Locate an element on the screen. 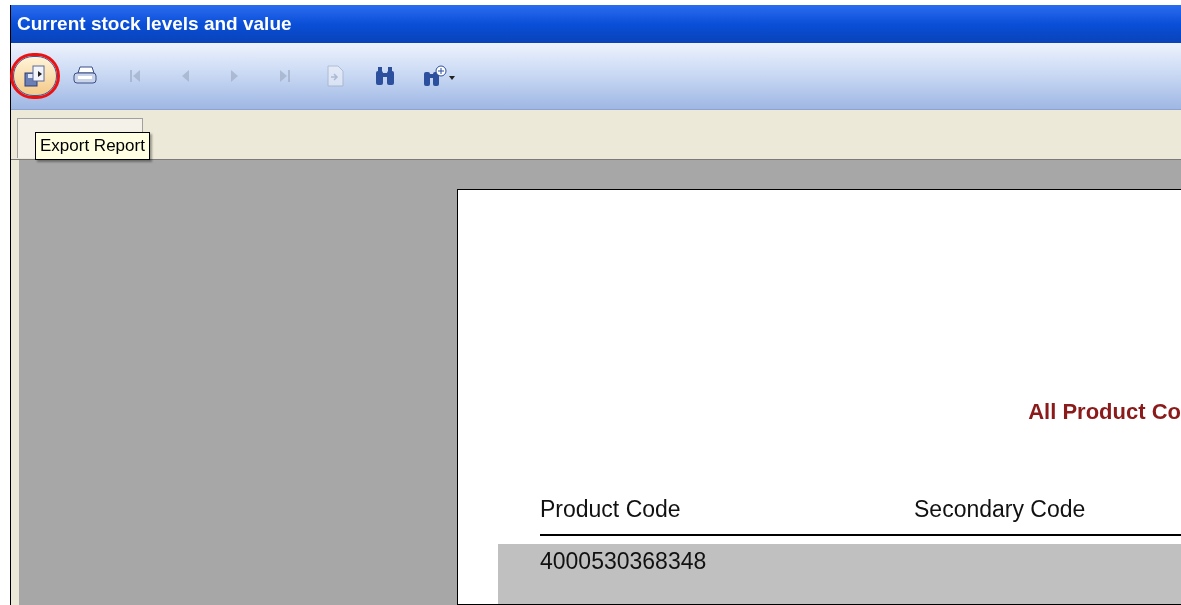 Image resolution: width=1181 pixels, height=605 pixels. column-header: Product Code is located at coordinates (611, 509).